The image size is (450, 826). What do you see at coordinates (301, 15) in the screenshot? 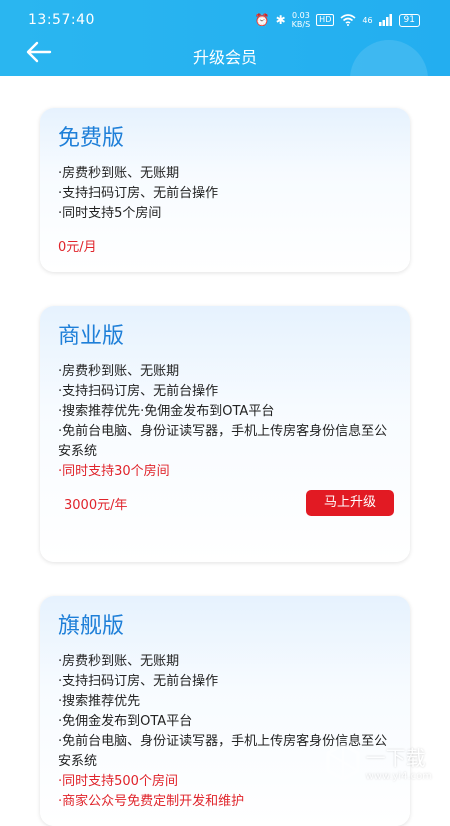
I see `net-speed-value: 0.03` at bounding box center [301, 15].